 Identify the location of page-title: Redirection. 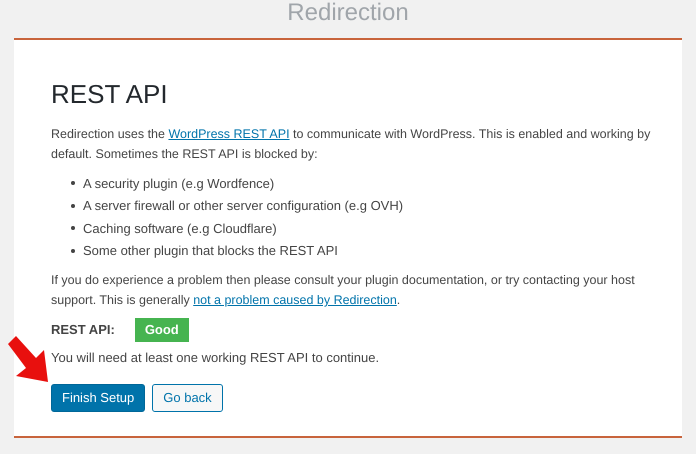
(348, 13).